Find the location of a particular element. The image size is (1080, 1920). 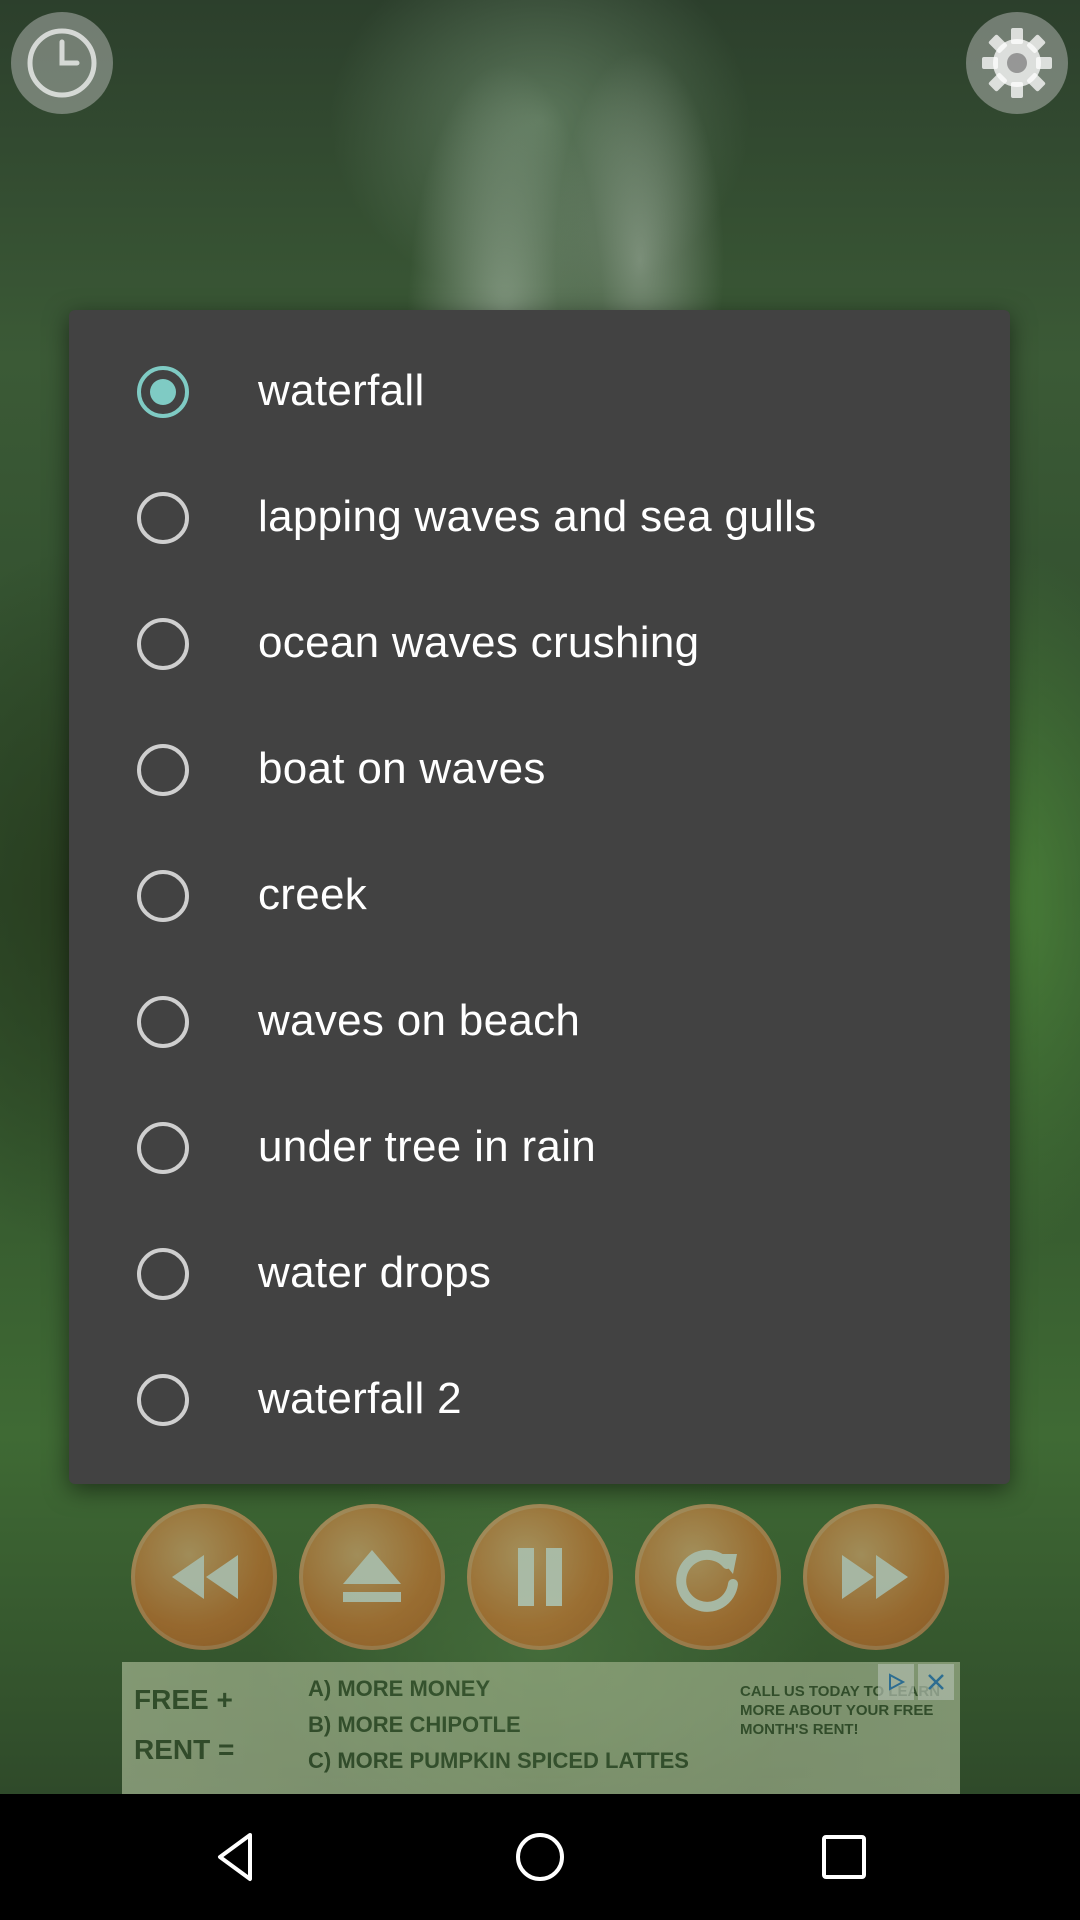

nav-recents-button is located at coordinates (844, 1857).